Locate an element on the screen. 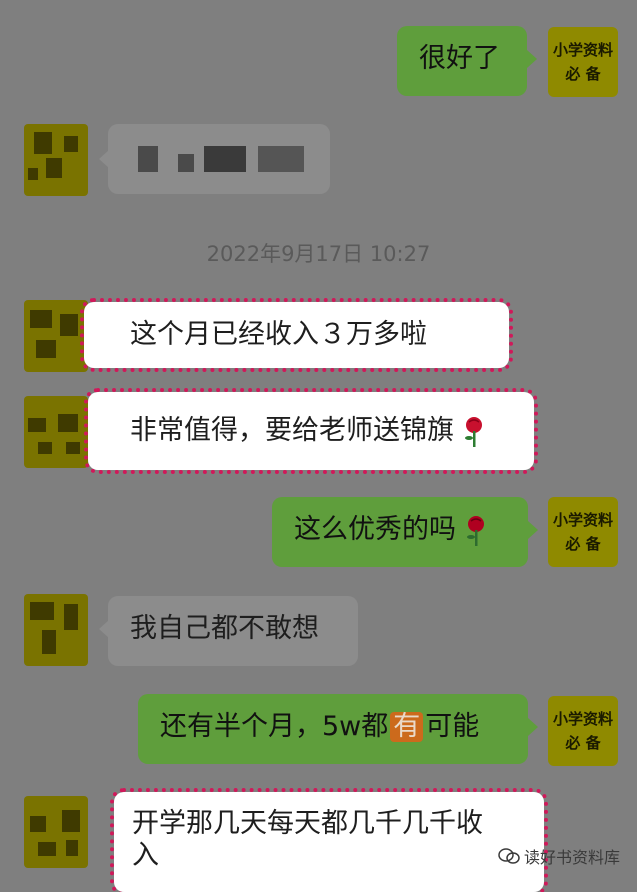  message-bubble-self: 这么优秀的吗 is located at coordinates (400, 532).